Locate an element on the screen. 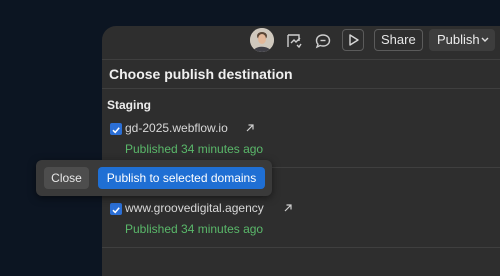 The width and height of the screenshot is (500, 276). publish-confirm-toast: Close Publish to selected domains is located at coordinates (154, 178).